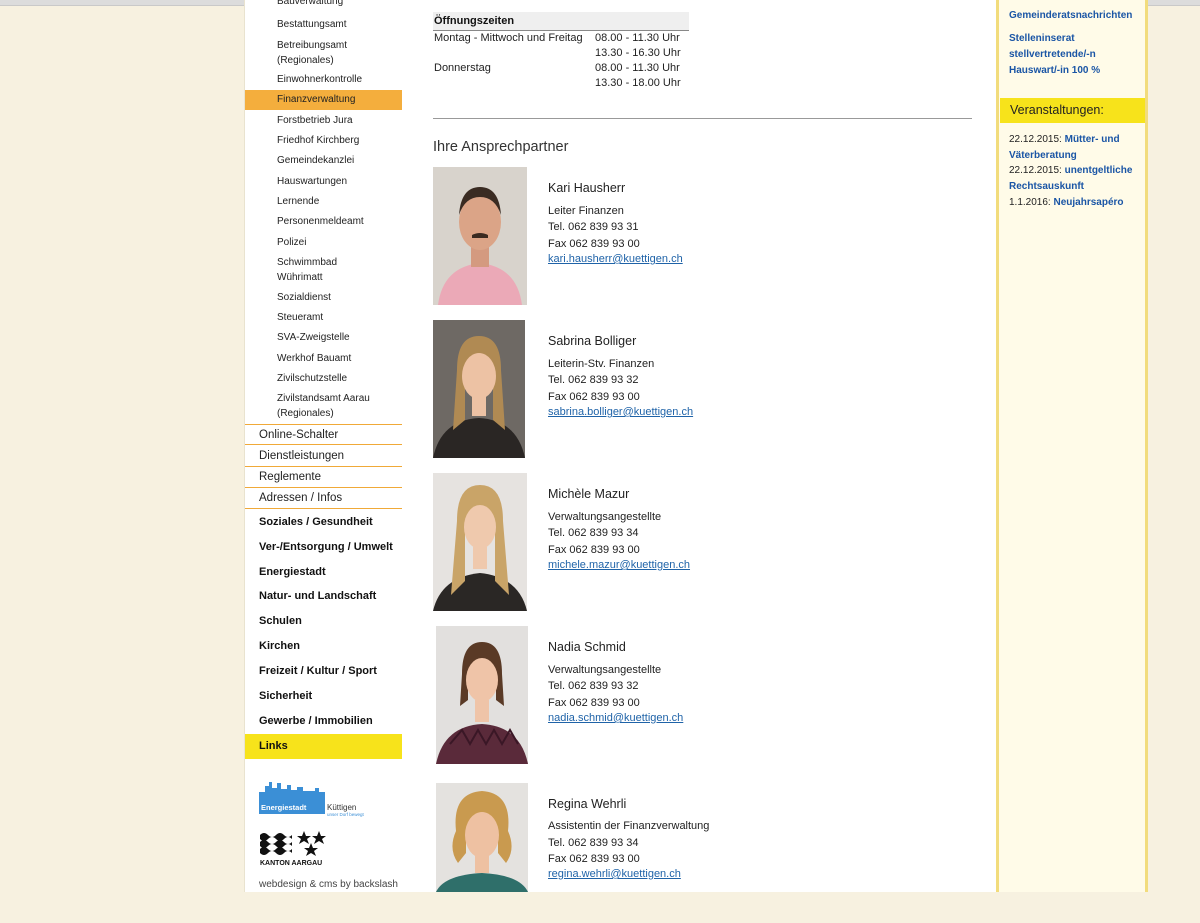  What do you see at coordinates (601, 364) in the screenshot?
I see `contact-role: Leiterin-Stv. Finanzen` at bounding box center [601, 364].